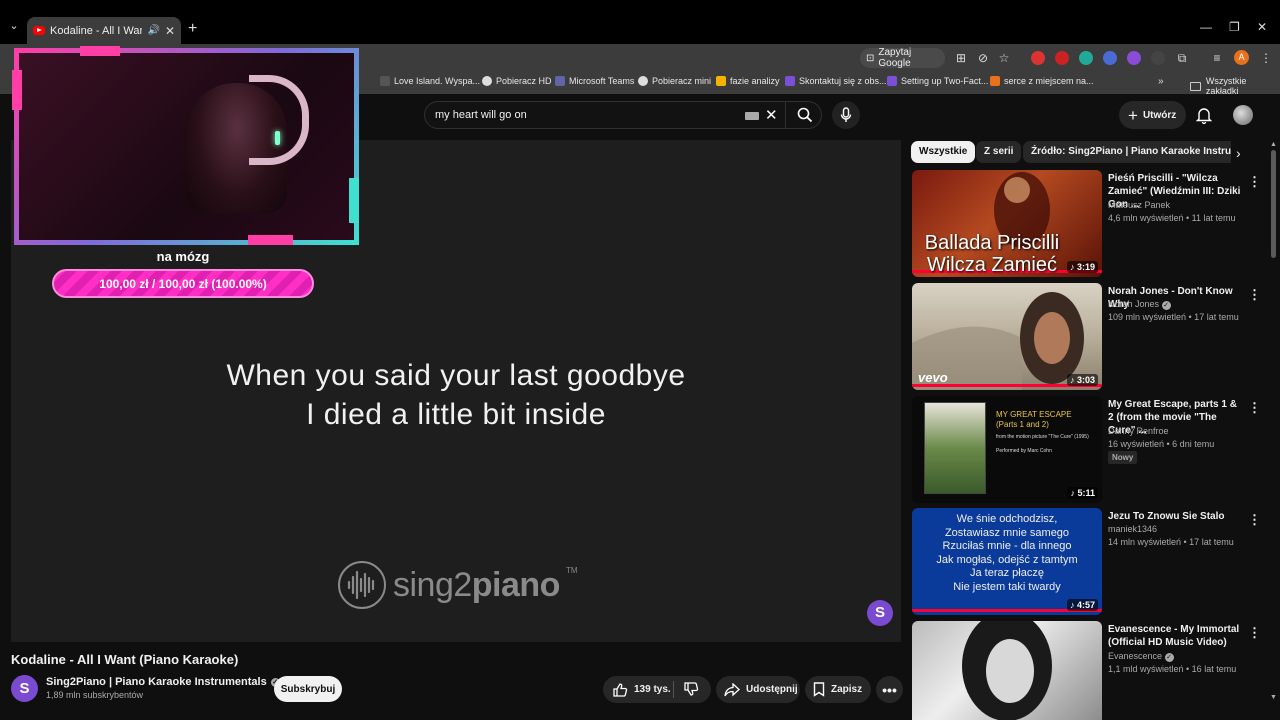 The image size is (1280, 720). I want to click on close-tab-icon: ✕, so click(170, 31).